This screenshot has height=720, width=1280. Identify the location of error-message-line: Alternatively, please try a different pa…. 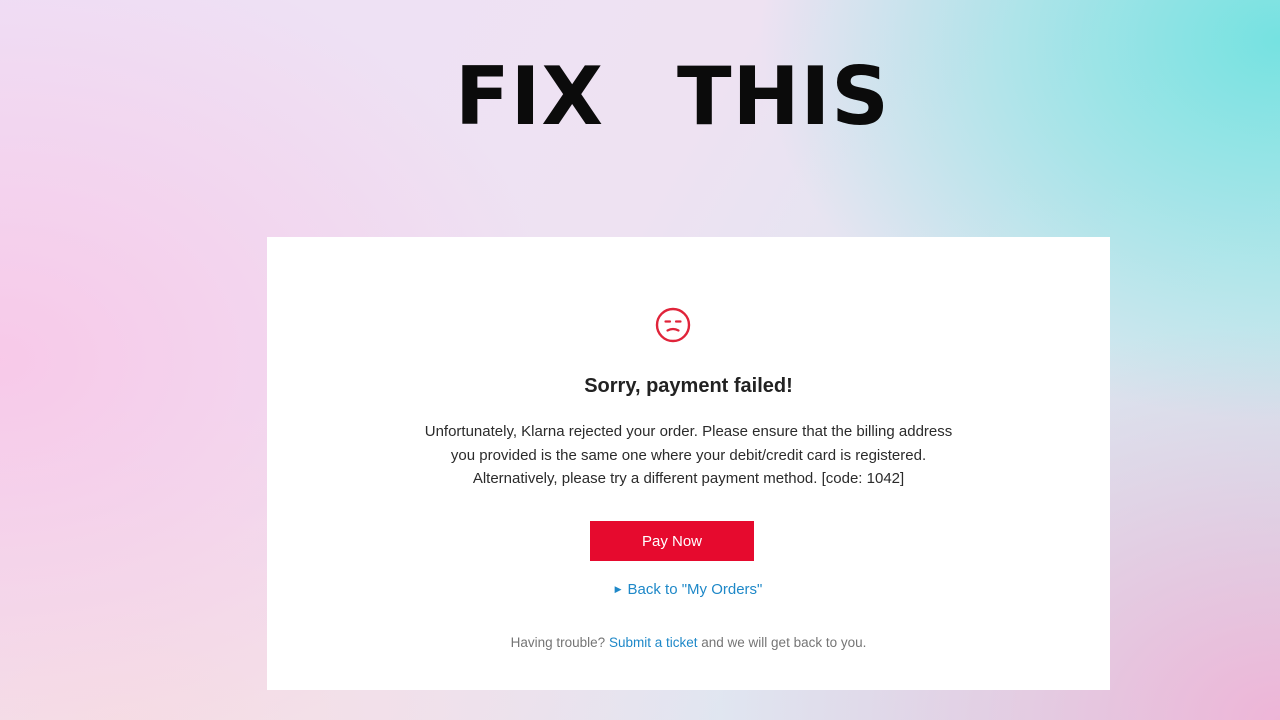
(688, 478).